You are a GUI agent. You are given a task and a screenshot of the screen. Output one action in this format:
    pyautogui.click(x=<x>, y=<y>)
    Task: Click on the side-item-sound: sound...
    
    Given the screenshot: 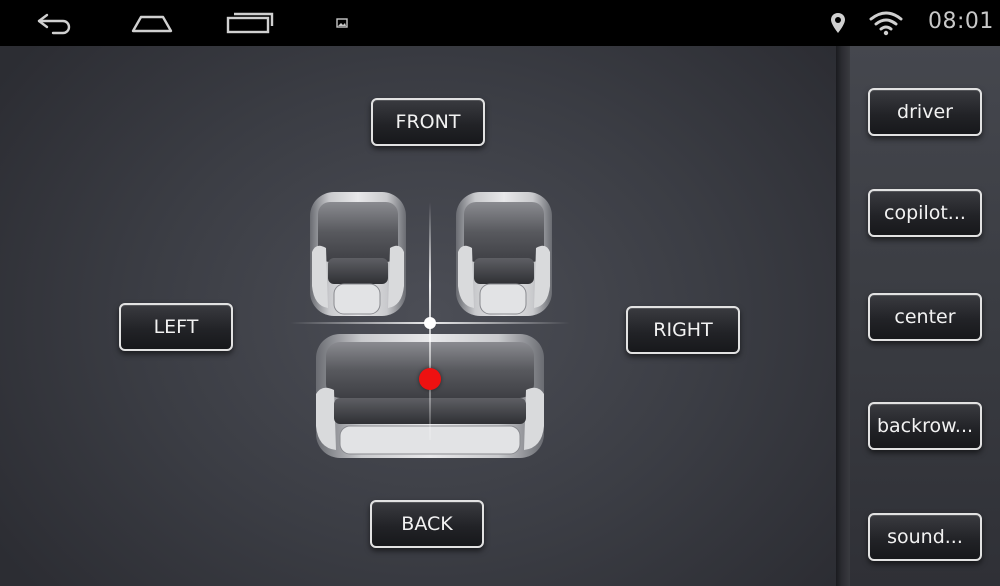 What is the action you would take?
    pyautogui.click(x=925, y=537)
    